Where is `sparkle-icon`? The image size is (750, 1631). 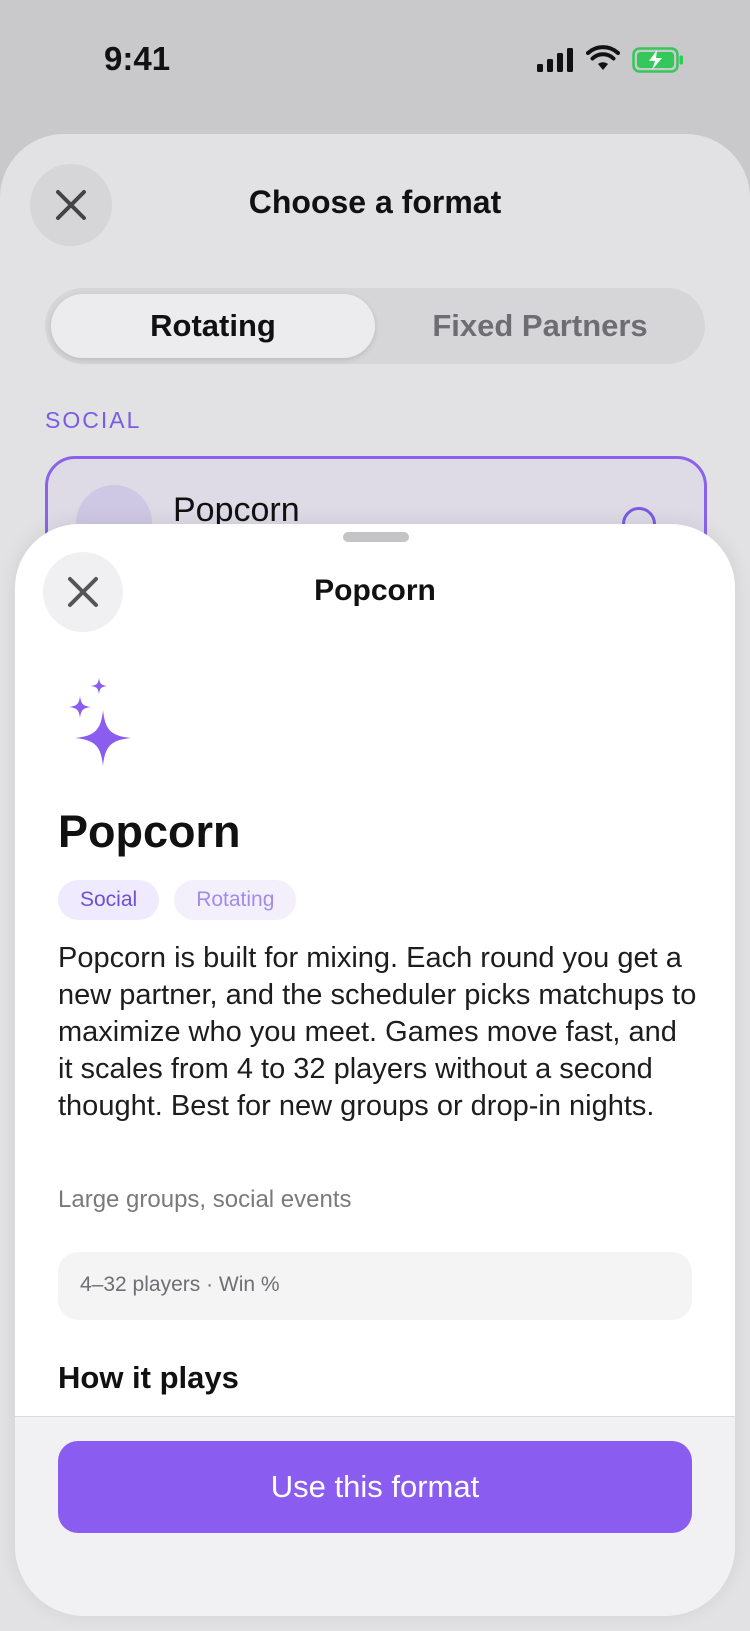 sparkle-icon is located at coordinates (100, 722).